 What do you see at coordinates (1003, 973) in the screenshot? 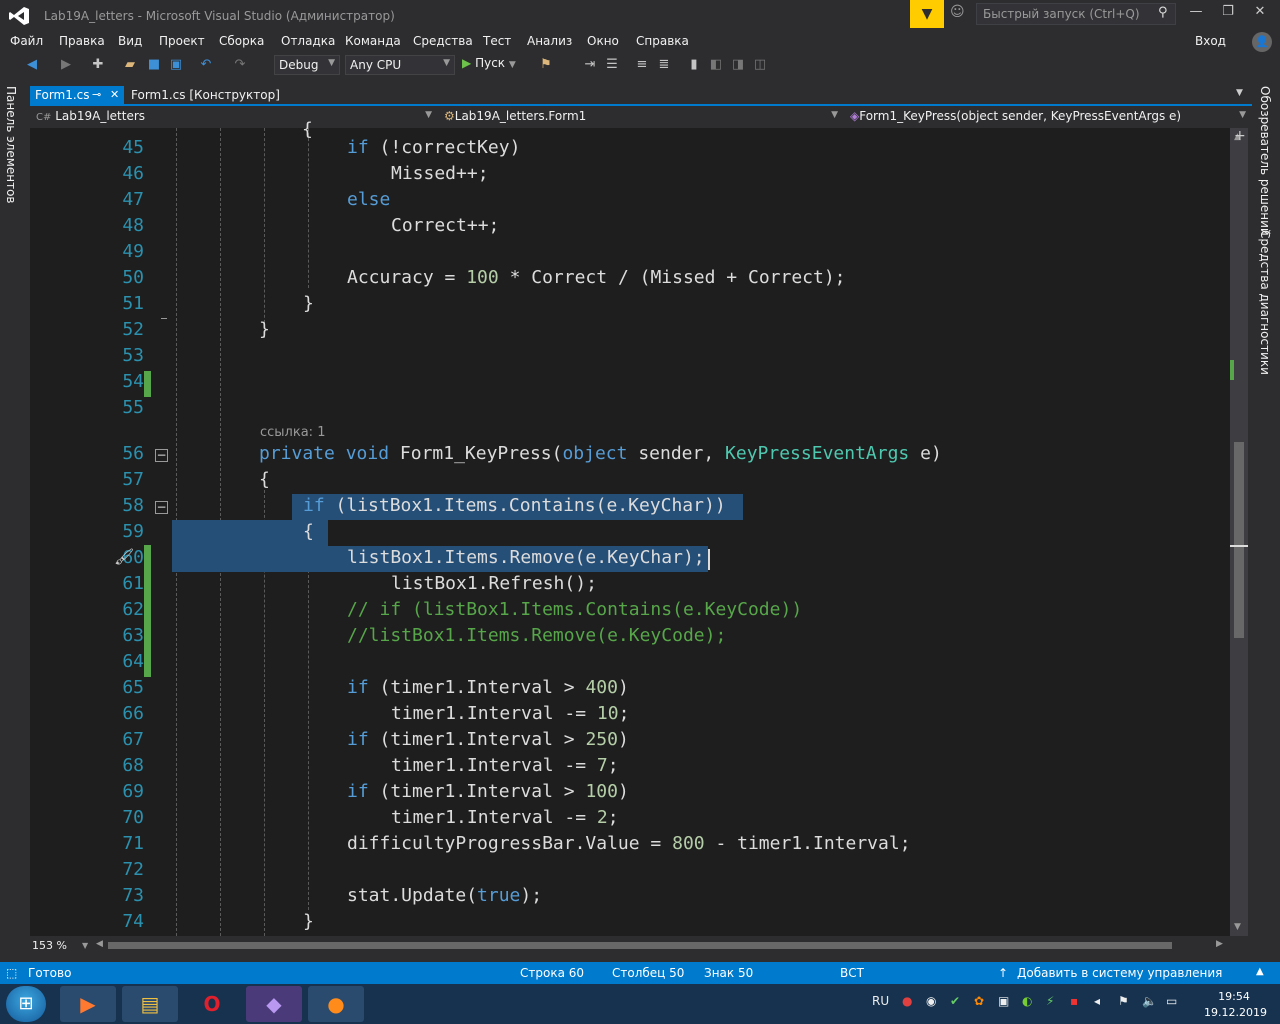
I see `upload-icon: ↑` at bounding box center [1003, 973].